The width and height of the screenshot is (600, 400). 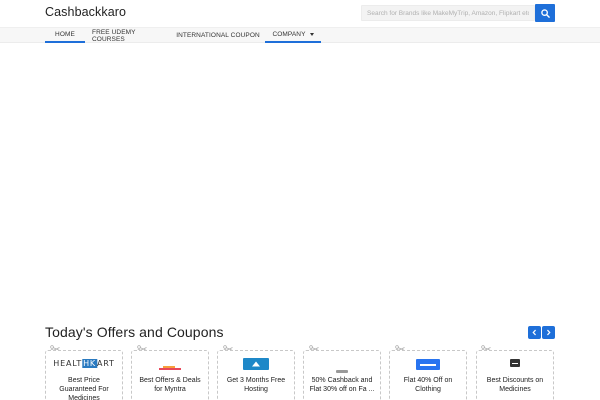 I want to click on offer-card-myntra: Best Offers & Deals for Myntra, so click(x=170, y=375).